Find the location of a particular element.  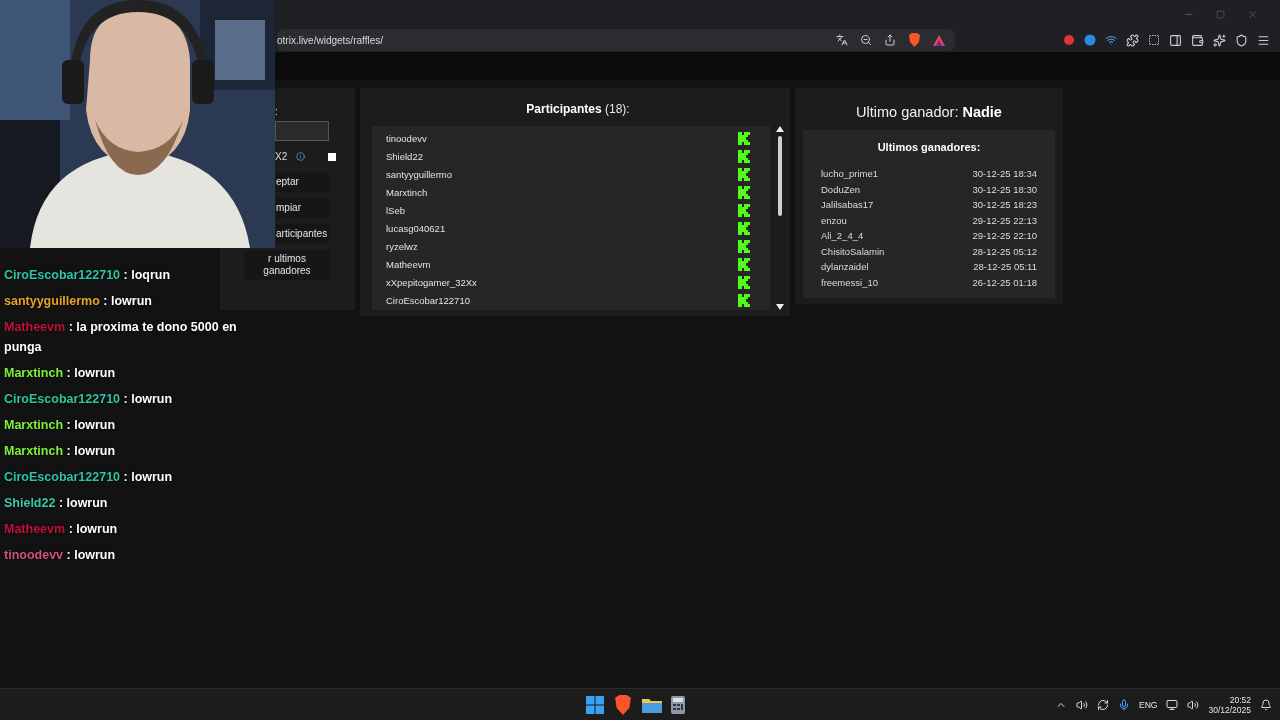

participant-name: santyyguillermo is located at coordinates (419, 174).